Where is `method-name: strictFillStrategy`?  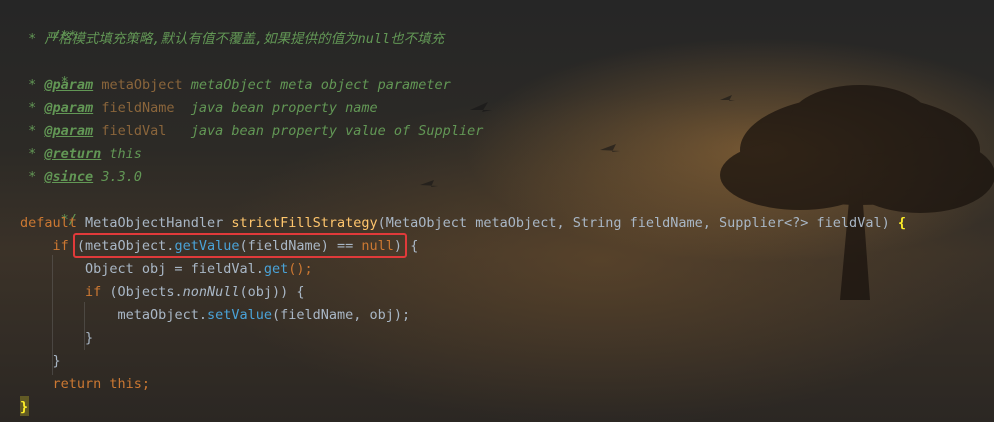 method-name: strictFillStrategy is located at coordinates (304, 223).